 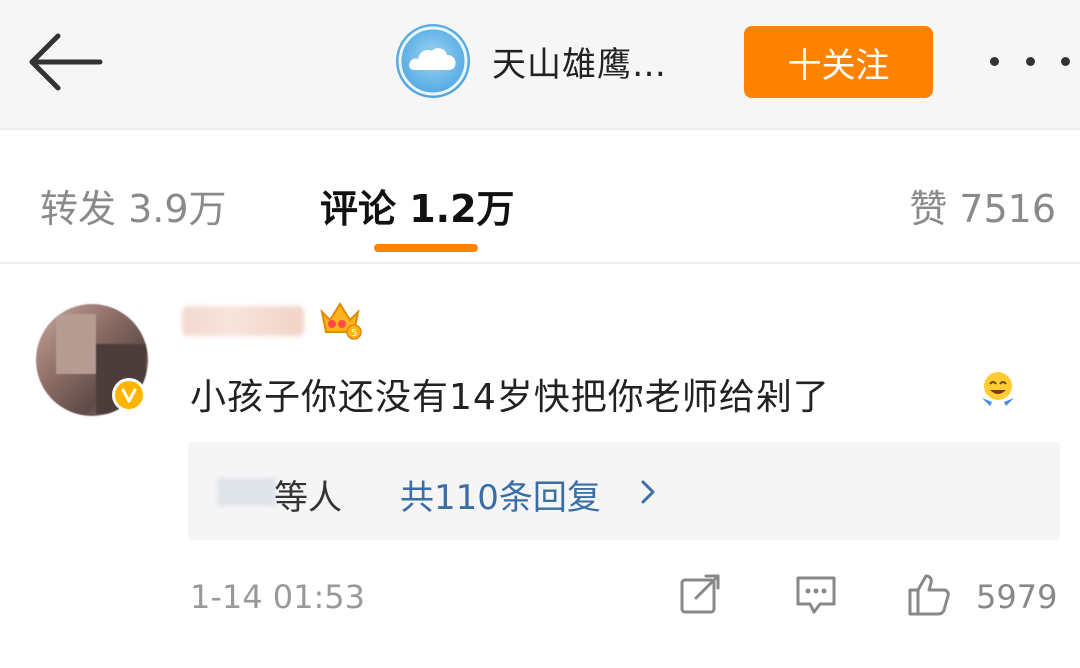 I want to click on chevron-right-icon, so click(x=648, y=492).